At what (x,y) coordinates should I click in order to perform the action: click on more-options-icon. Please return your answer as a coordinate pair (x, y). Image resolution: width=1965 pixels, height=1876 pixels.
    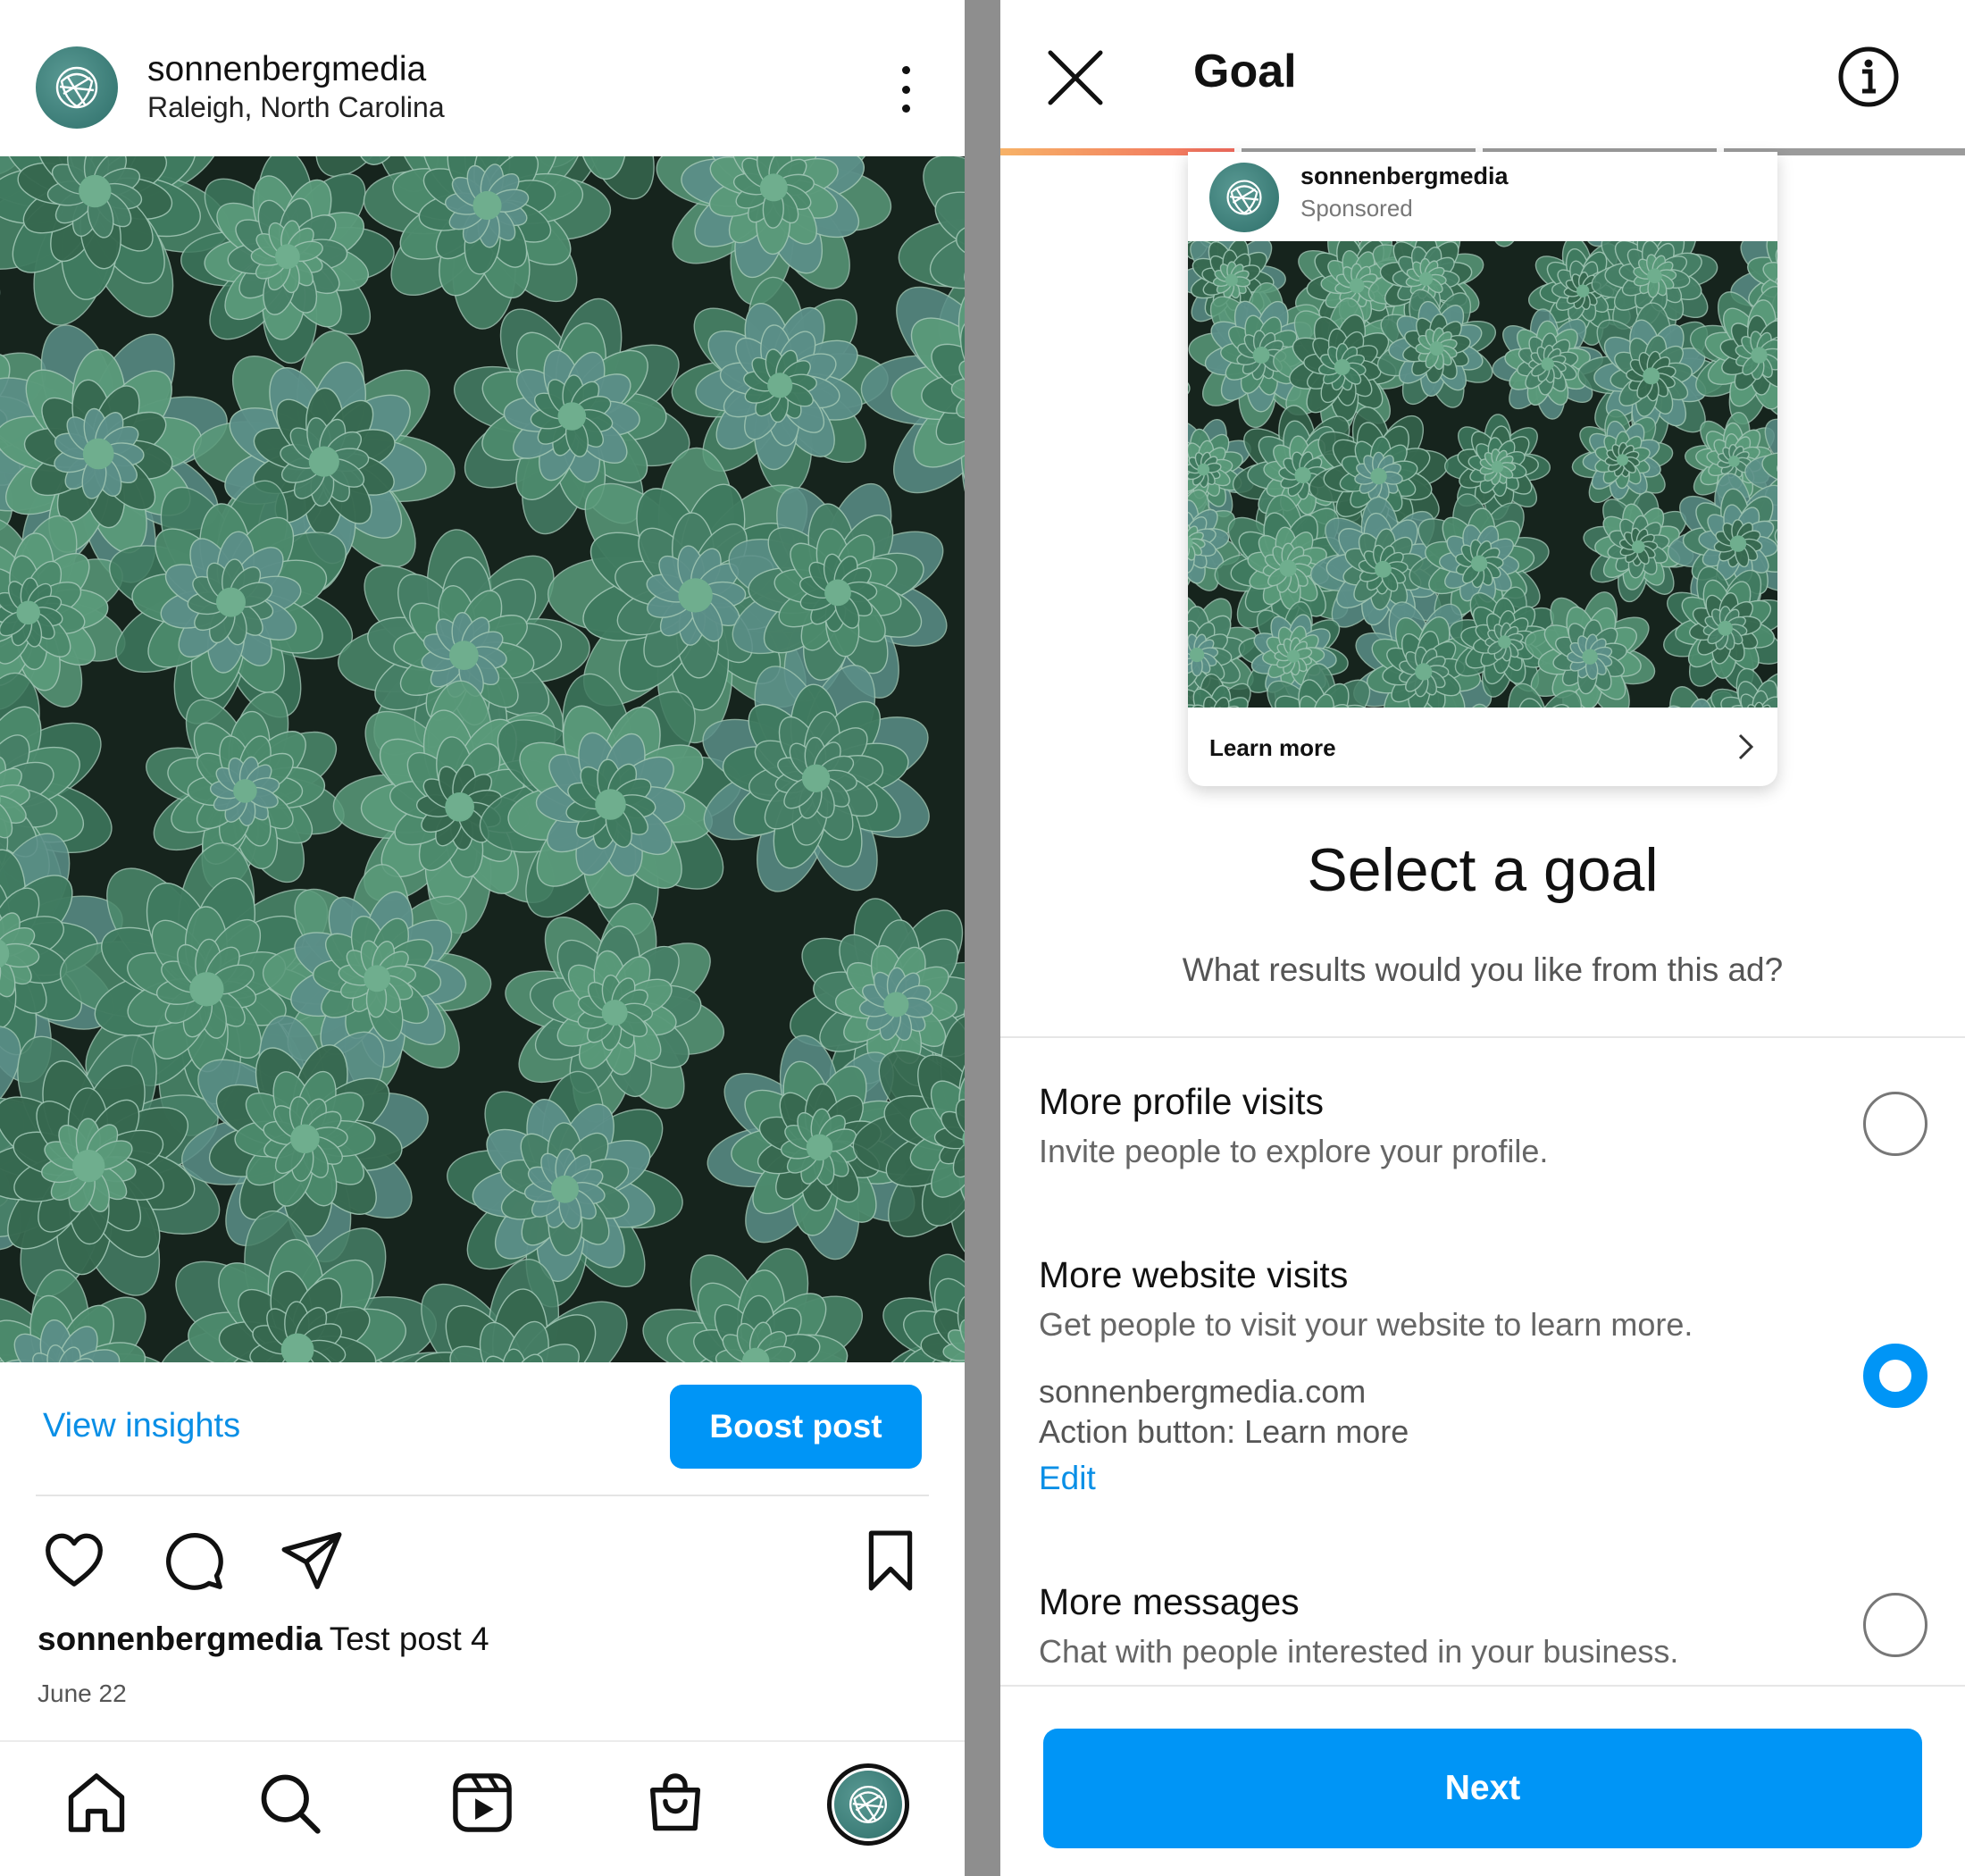
    Looking at the image, I should click on (906, 89).